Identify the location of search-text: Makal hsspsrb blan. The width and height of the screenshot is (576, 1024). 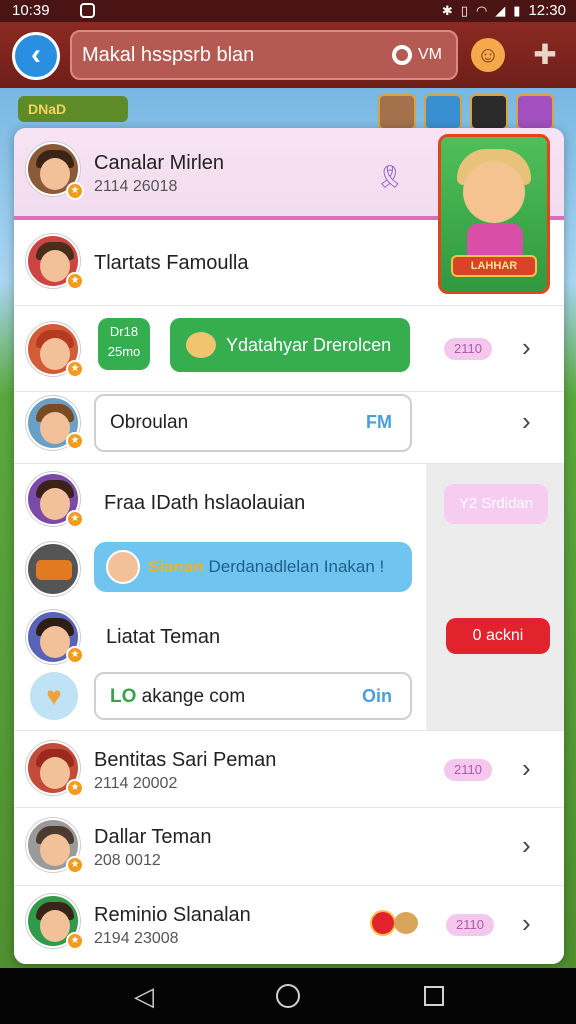
(168, 55).